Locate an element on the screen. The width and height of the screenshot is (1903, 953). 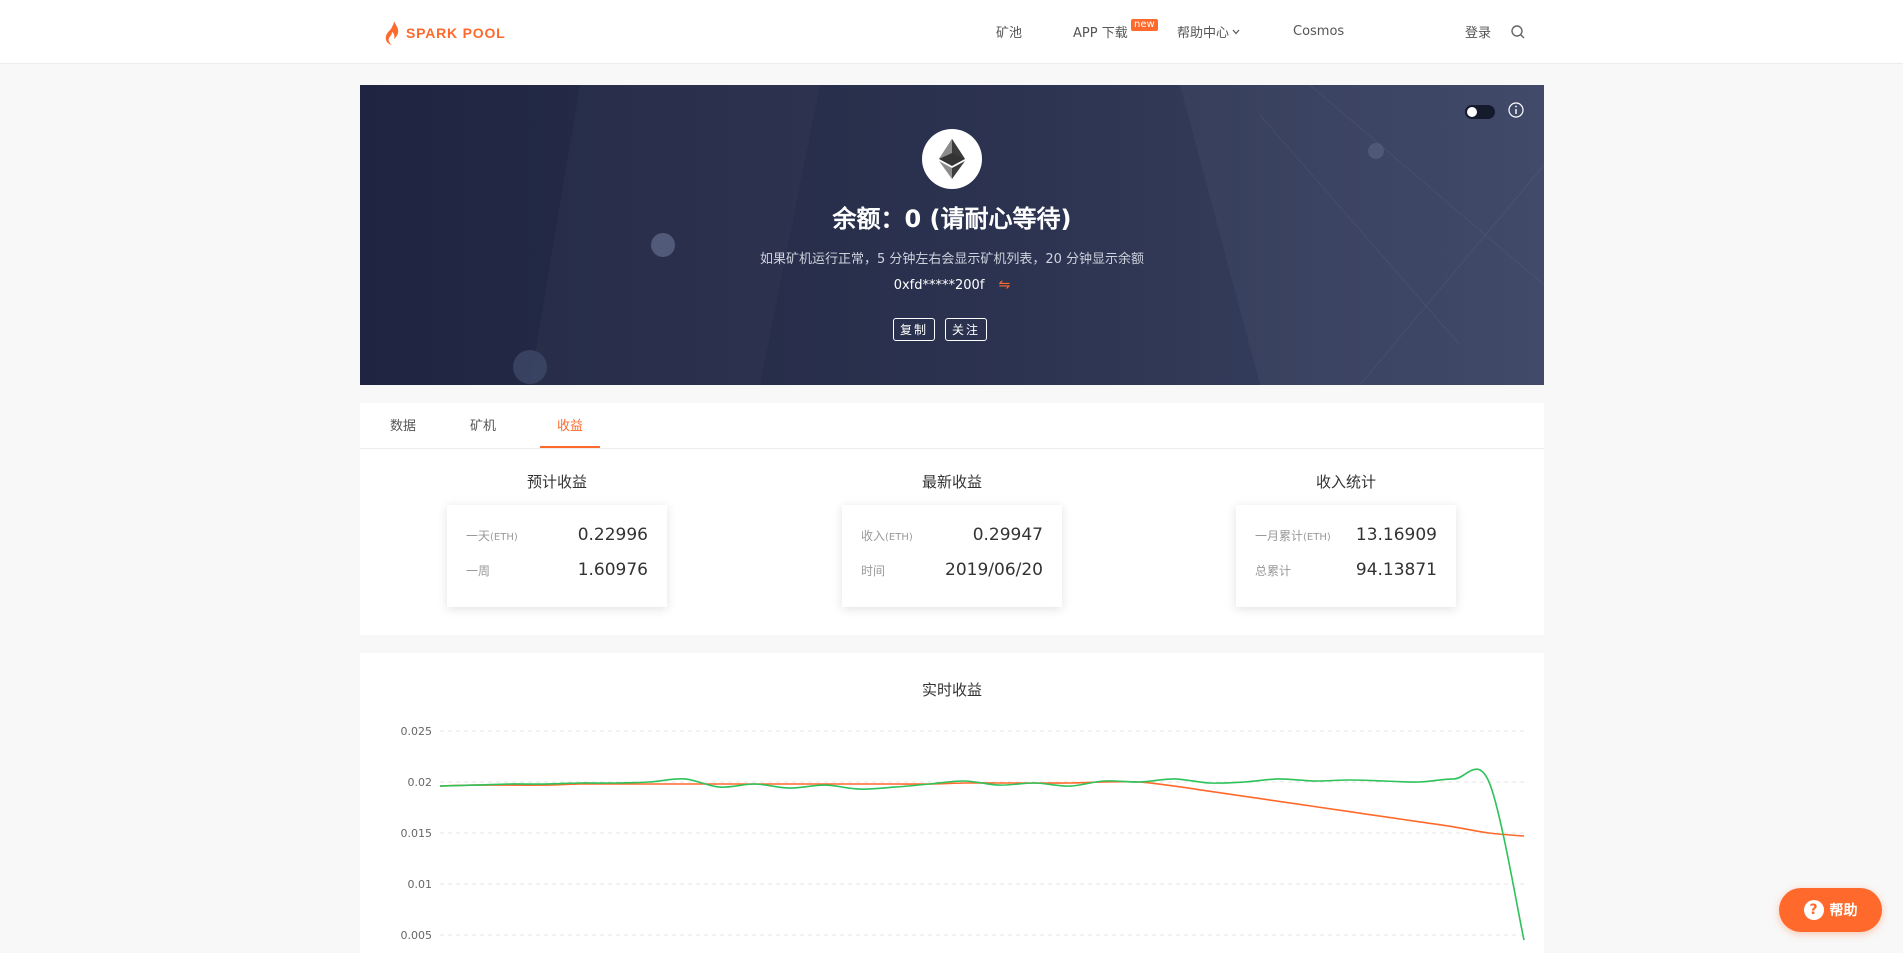
y-tick-label: 0.005 is located at coordinates (417, 935).